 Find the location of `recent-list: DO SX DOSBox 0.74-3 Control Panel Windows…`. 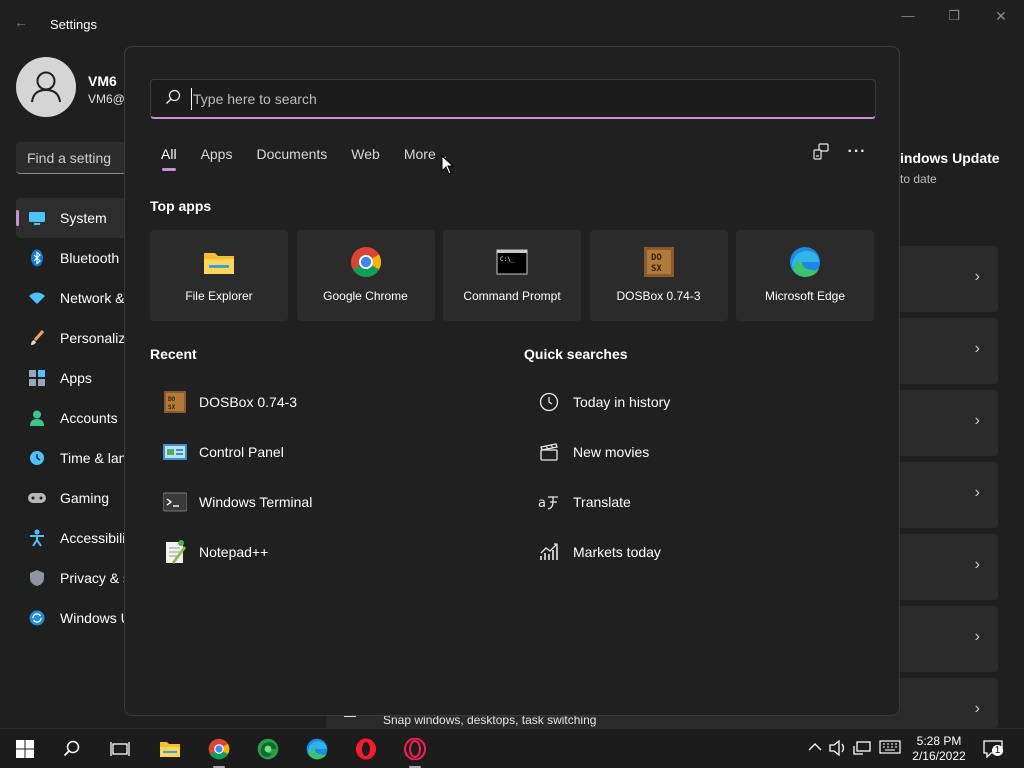

recent-list: DO SX DOSBox 0.74-3 Control Panel Windows… is located at coordinates (231, 477).